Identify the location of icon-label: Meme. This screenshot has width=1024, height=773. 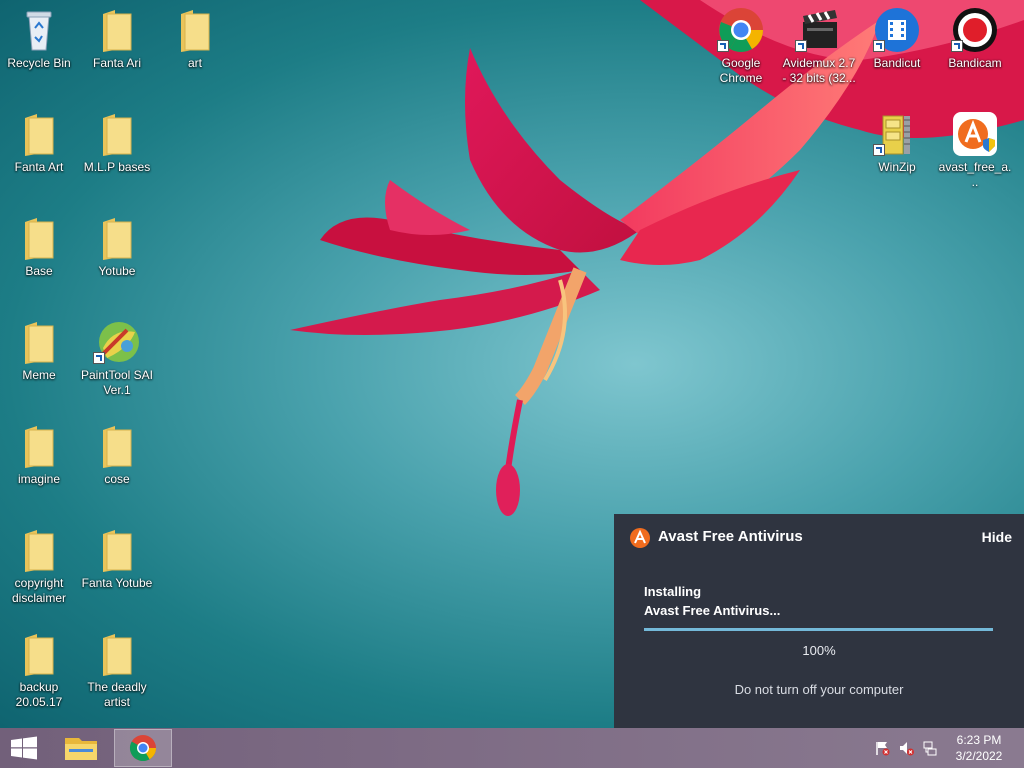
(39, 375).